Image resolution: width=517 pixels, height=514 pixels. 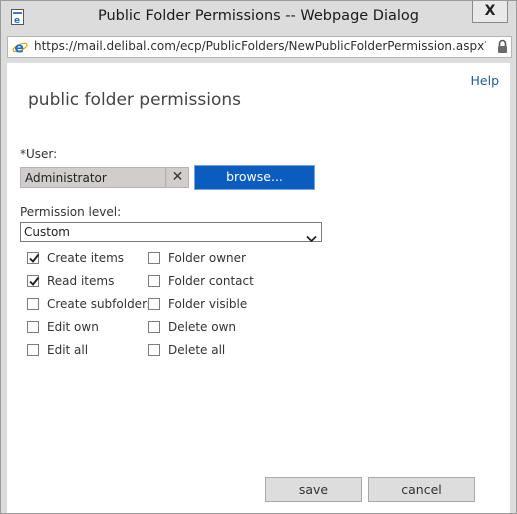 I want to click on user-field: Administrator, so click(x=93, y=177).